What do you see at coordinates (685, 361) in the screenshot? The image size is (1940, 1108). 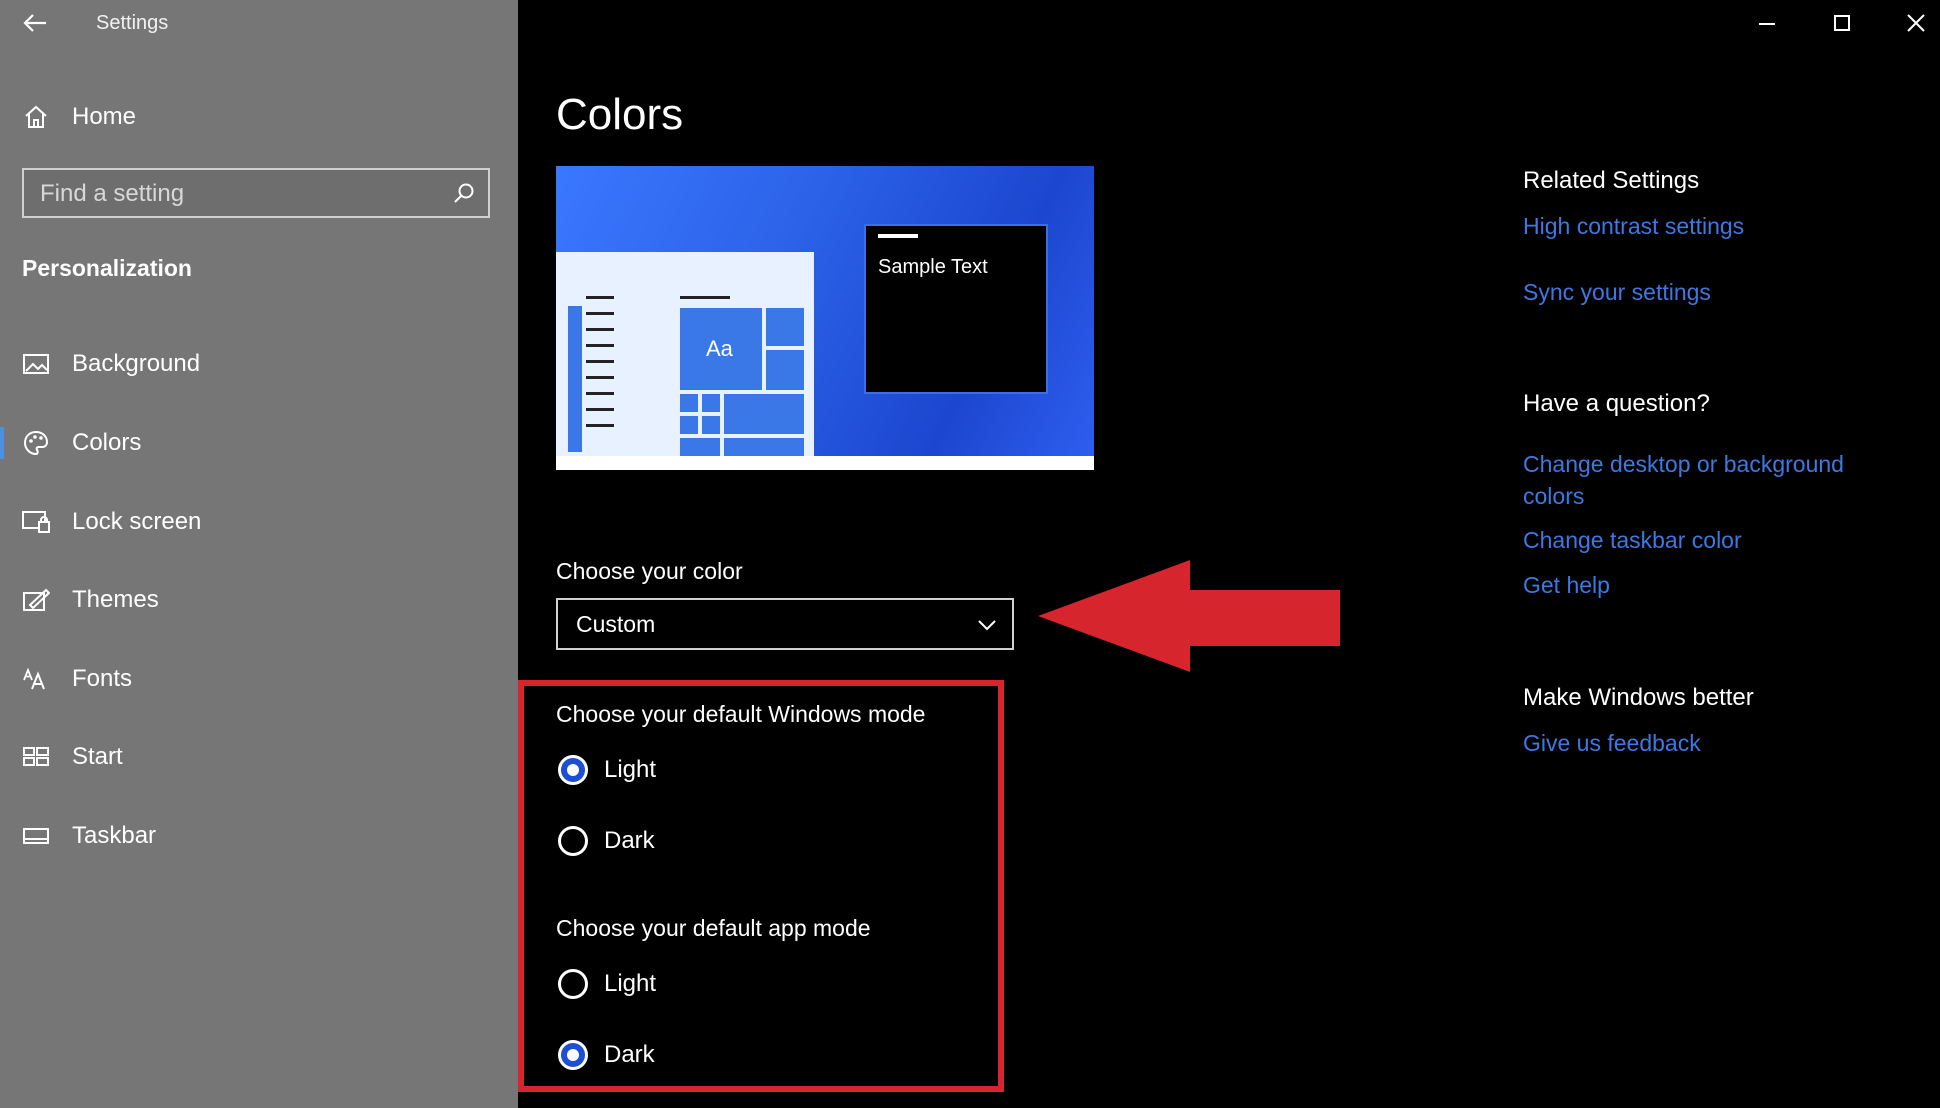 I see `preview-light-window: Aa` at bounding box center [685, 361].